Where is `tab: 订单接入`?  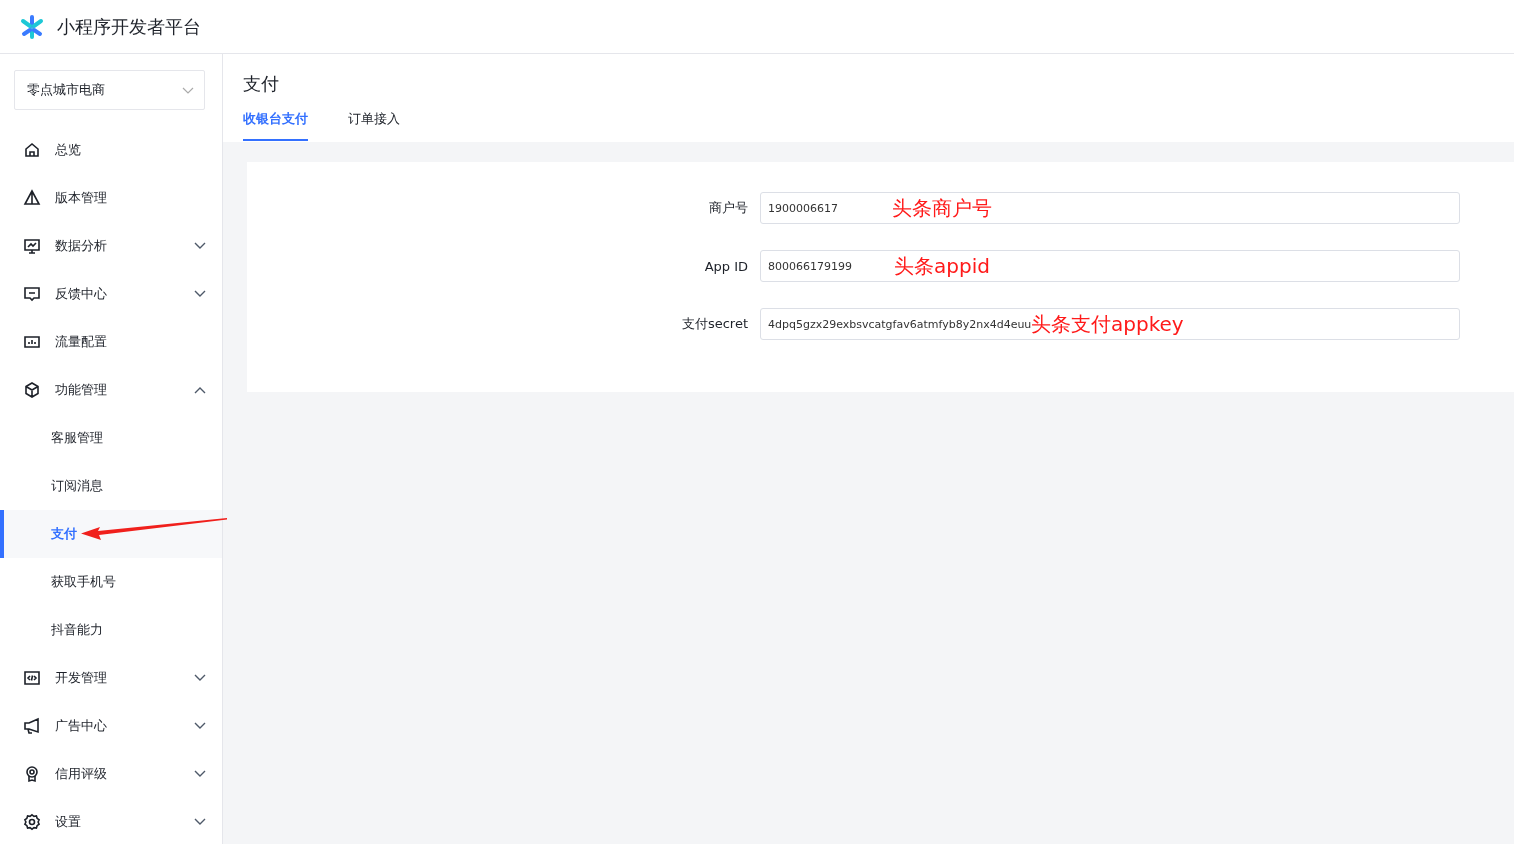
tab: 订单接入 is located at coordinates (374, 125).